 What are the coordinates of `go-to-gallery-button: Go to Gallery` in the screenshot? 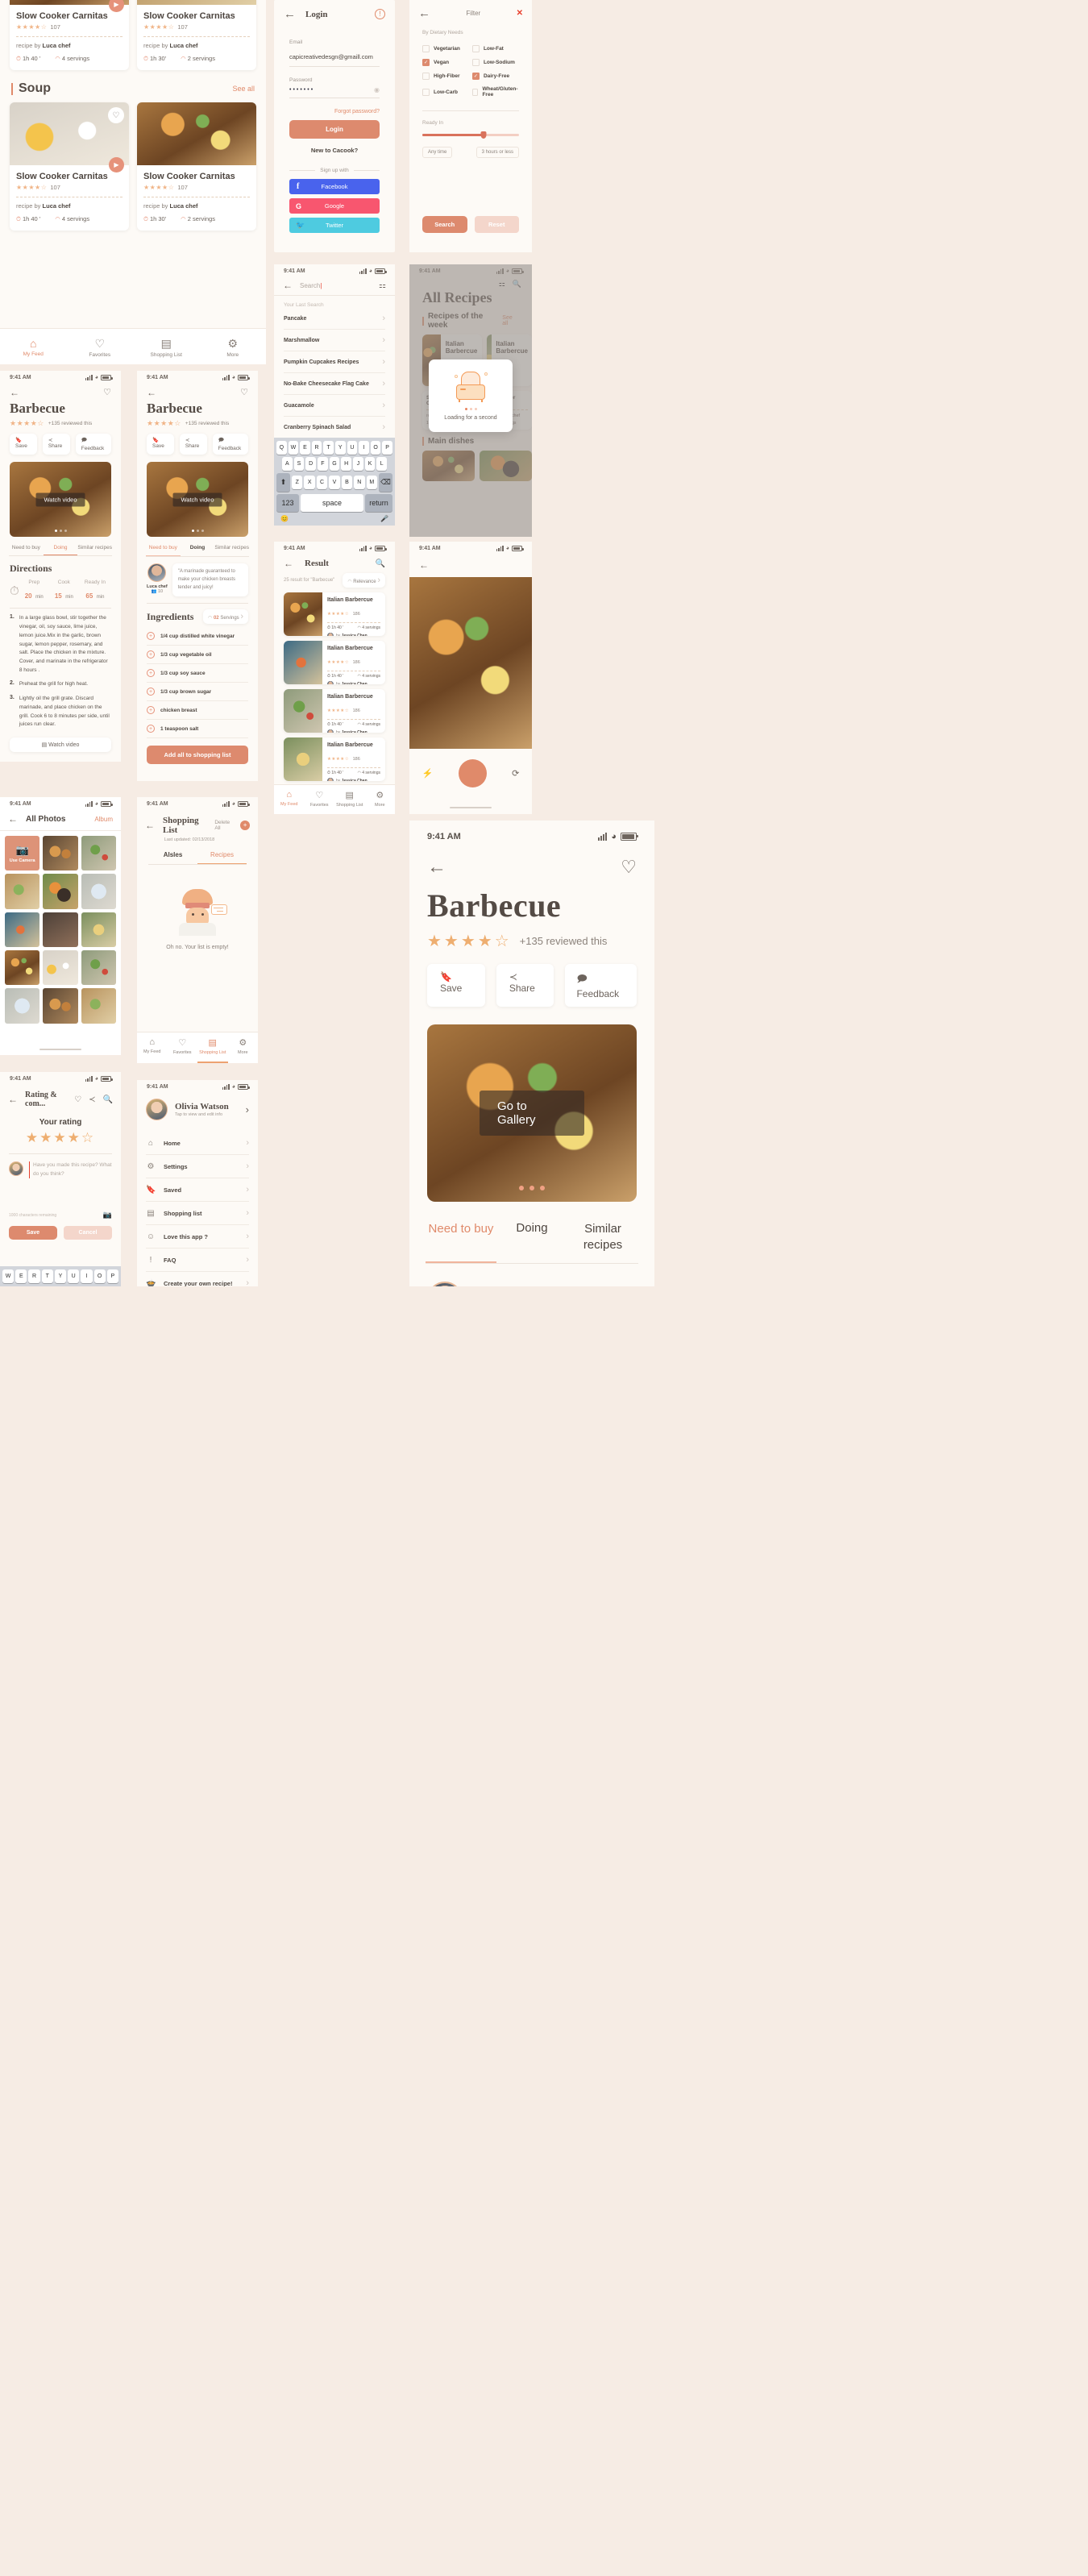 It's located at (532, 1113).